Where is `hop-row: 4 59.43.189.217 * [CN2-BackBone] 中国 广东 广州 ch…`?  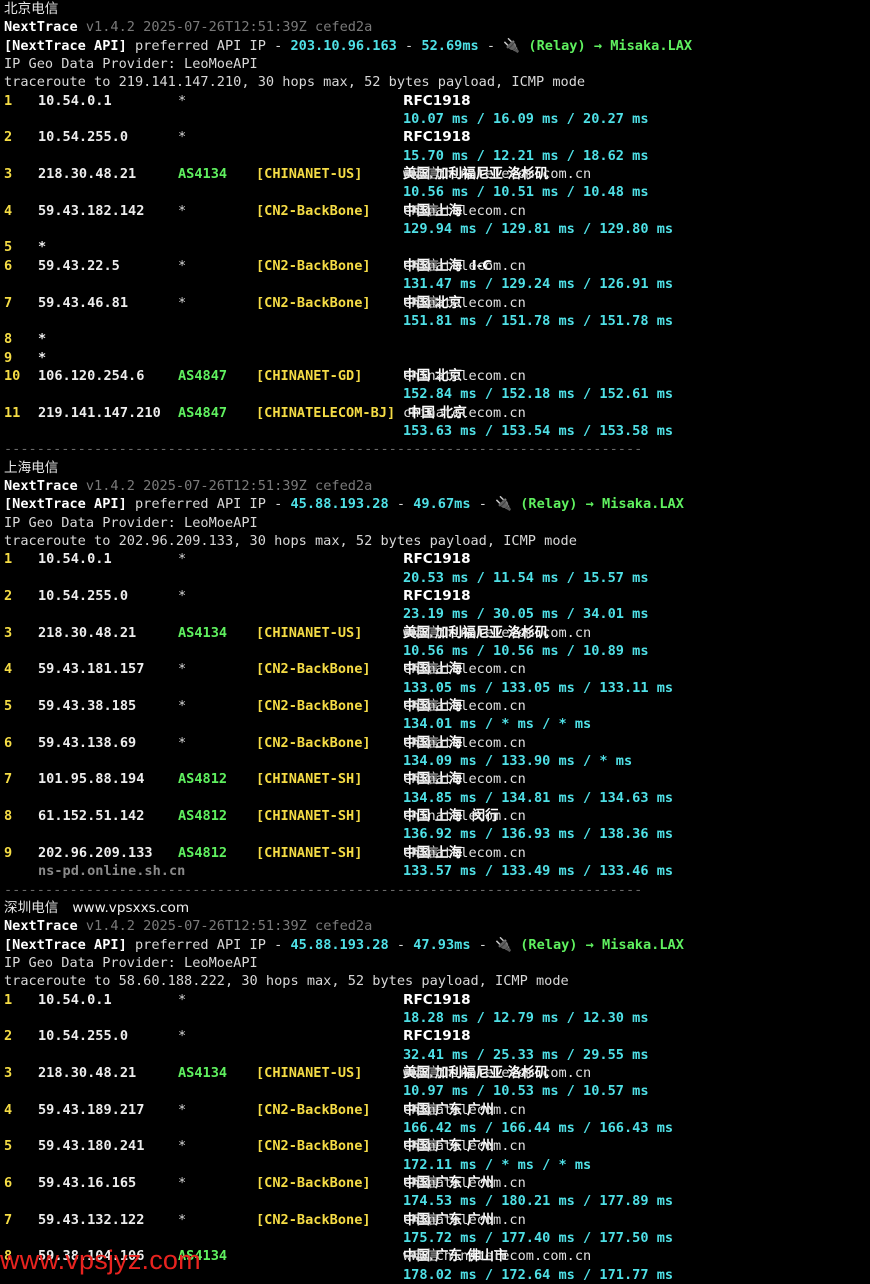
hop-row: 4 59.43.189.217 * [CN2-BackBone] 中国 广东 广州 ch… is located at coordinates (437, 1110).